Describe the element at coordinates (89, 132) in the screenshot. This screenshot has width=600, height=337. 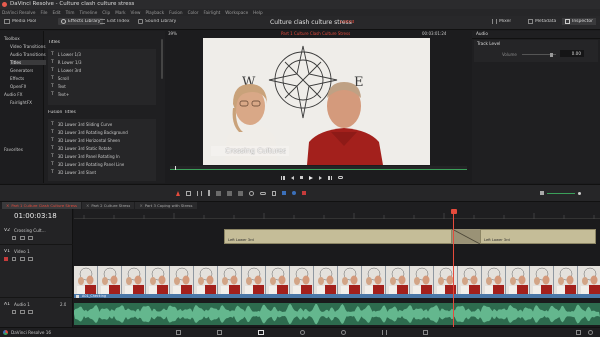
I see `title-list-item: T 3D Lower 3rd Rotating Background` at that location.